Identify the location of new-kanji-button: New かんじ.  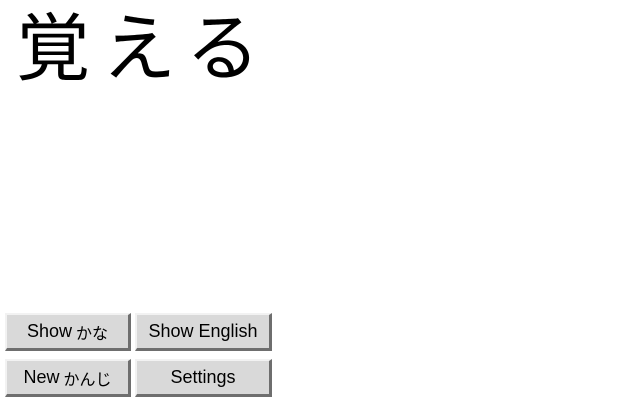
(68, 378).